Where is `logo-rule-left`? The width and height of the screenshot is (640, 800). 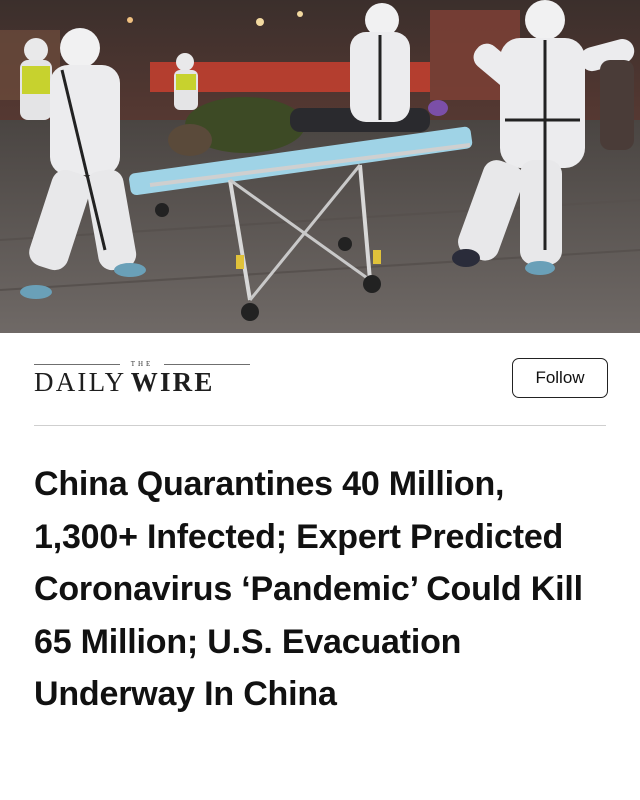
logo-rule-left is located at coordinates (77, 364).